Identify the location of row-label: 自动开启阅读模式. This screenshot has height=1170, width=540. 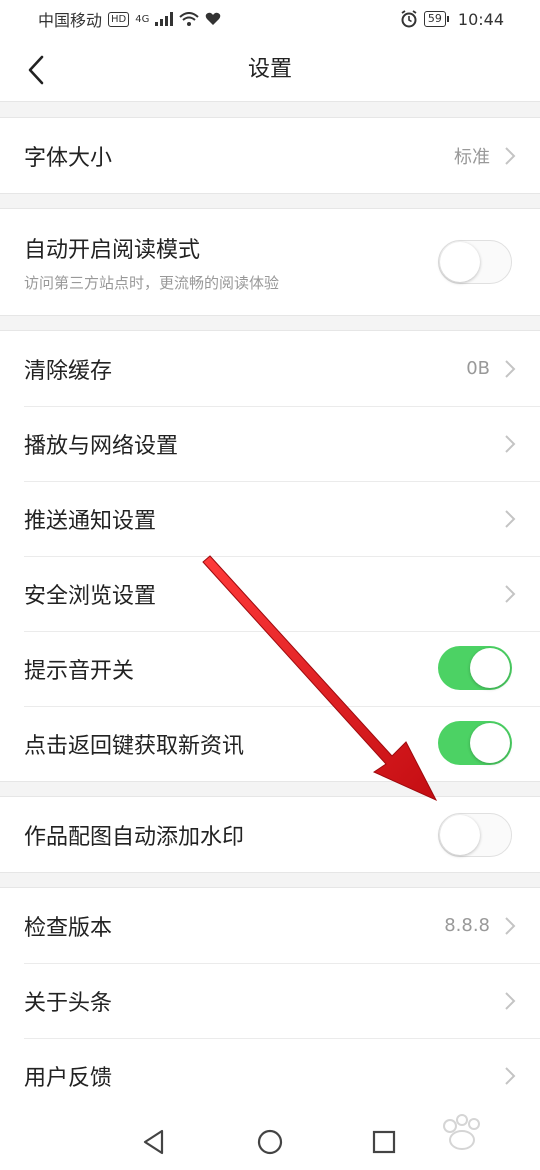
(112, 250).